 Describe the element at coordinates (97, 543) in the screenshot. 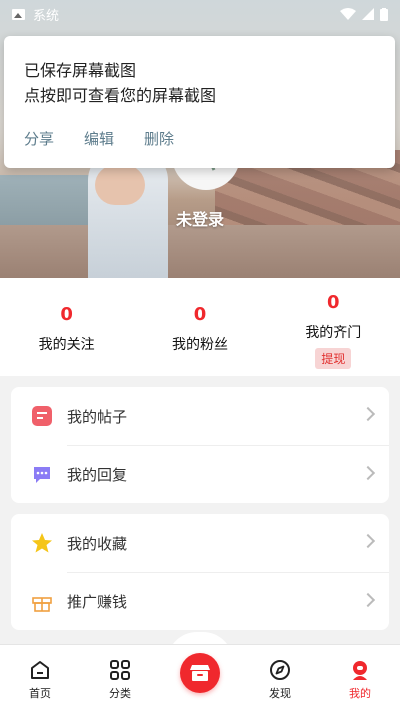

I see `menu-item-label: 我的收藏` at that location.